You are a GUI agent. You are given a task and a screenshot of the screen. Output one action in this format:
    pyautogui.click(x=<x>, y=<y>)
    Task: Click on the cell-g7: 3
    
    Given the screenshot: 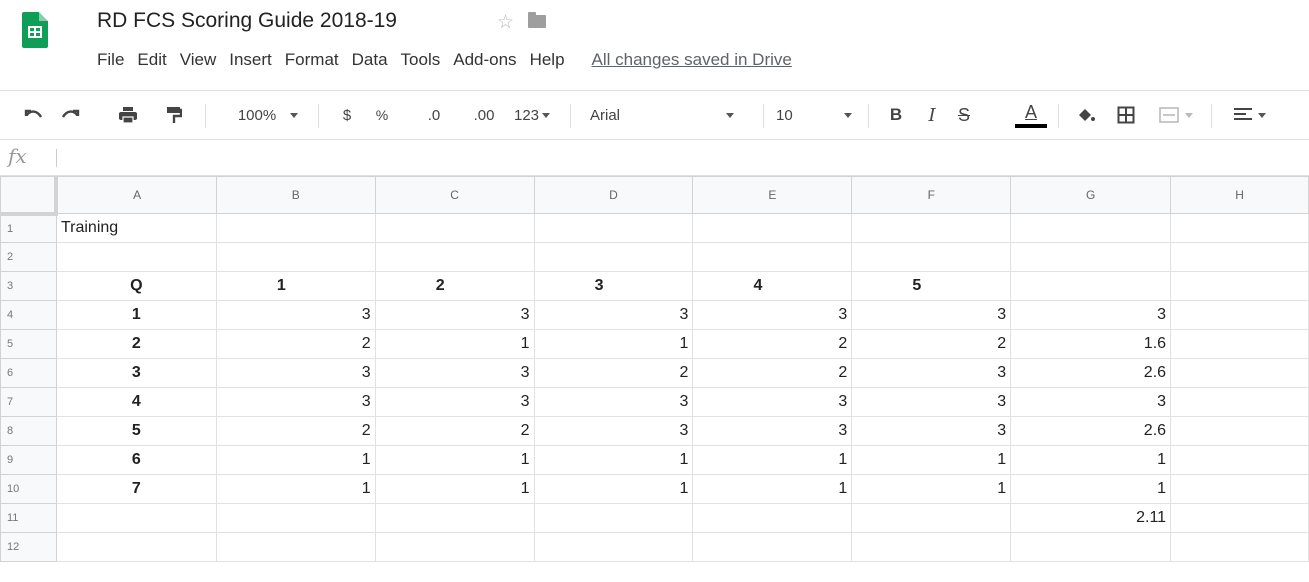 What is the action you would take?
    pyautogui.click(x=1091, y=402)
    